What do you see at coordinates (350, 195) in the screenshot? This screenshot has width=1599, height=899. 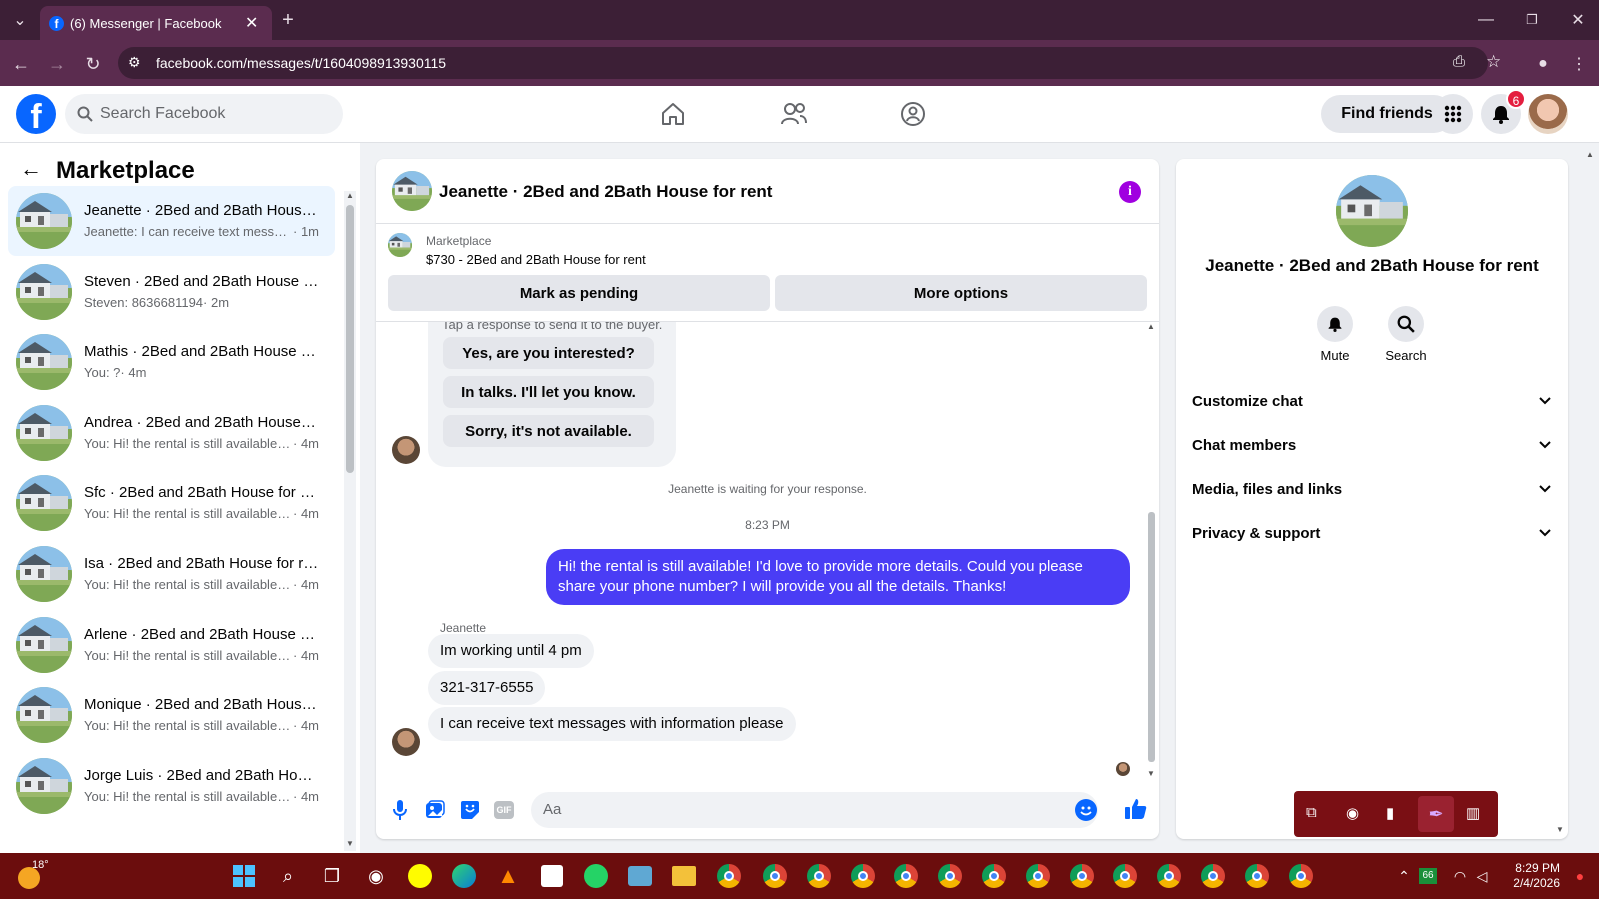 I see `scroll-up-arrow-icon: ▲` at bounding box center [350, 195].